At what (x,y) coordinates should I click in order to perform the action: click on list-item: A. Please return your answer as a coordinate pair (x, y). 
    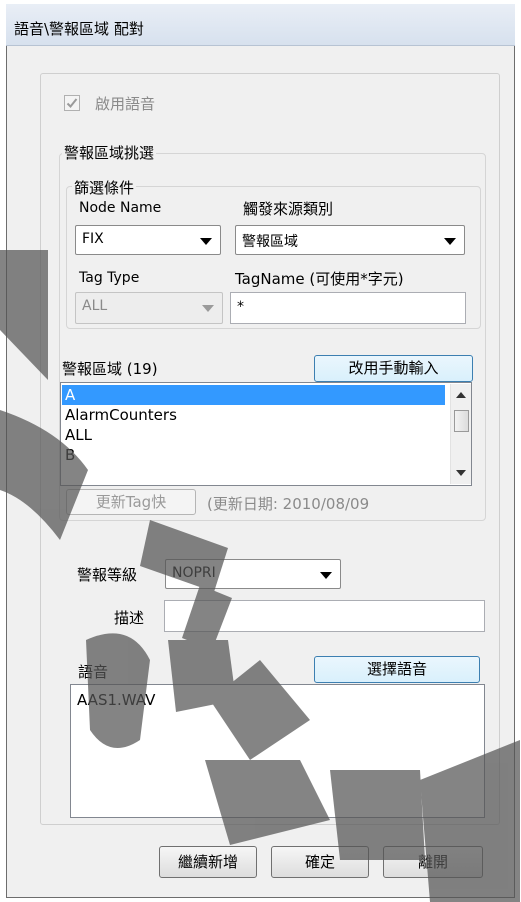
    Looking at the image, I should click on (253, 395).